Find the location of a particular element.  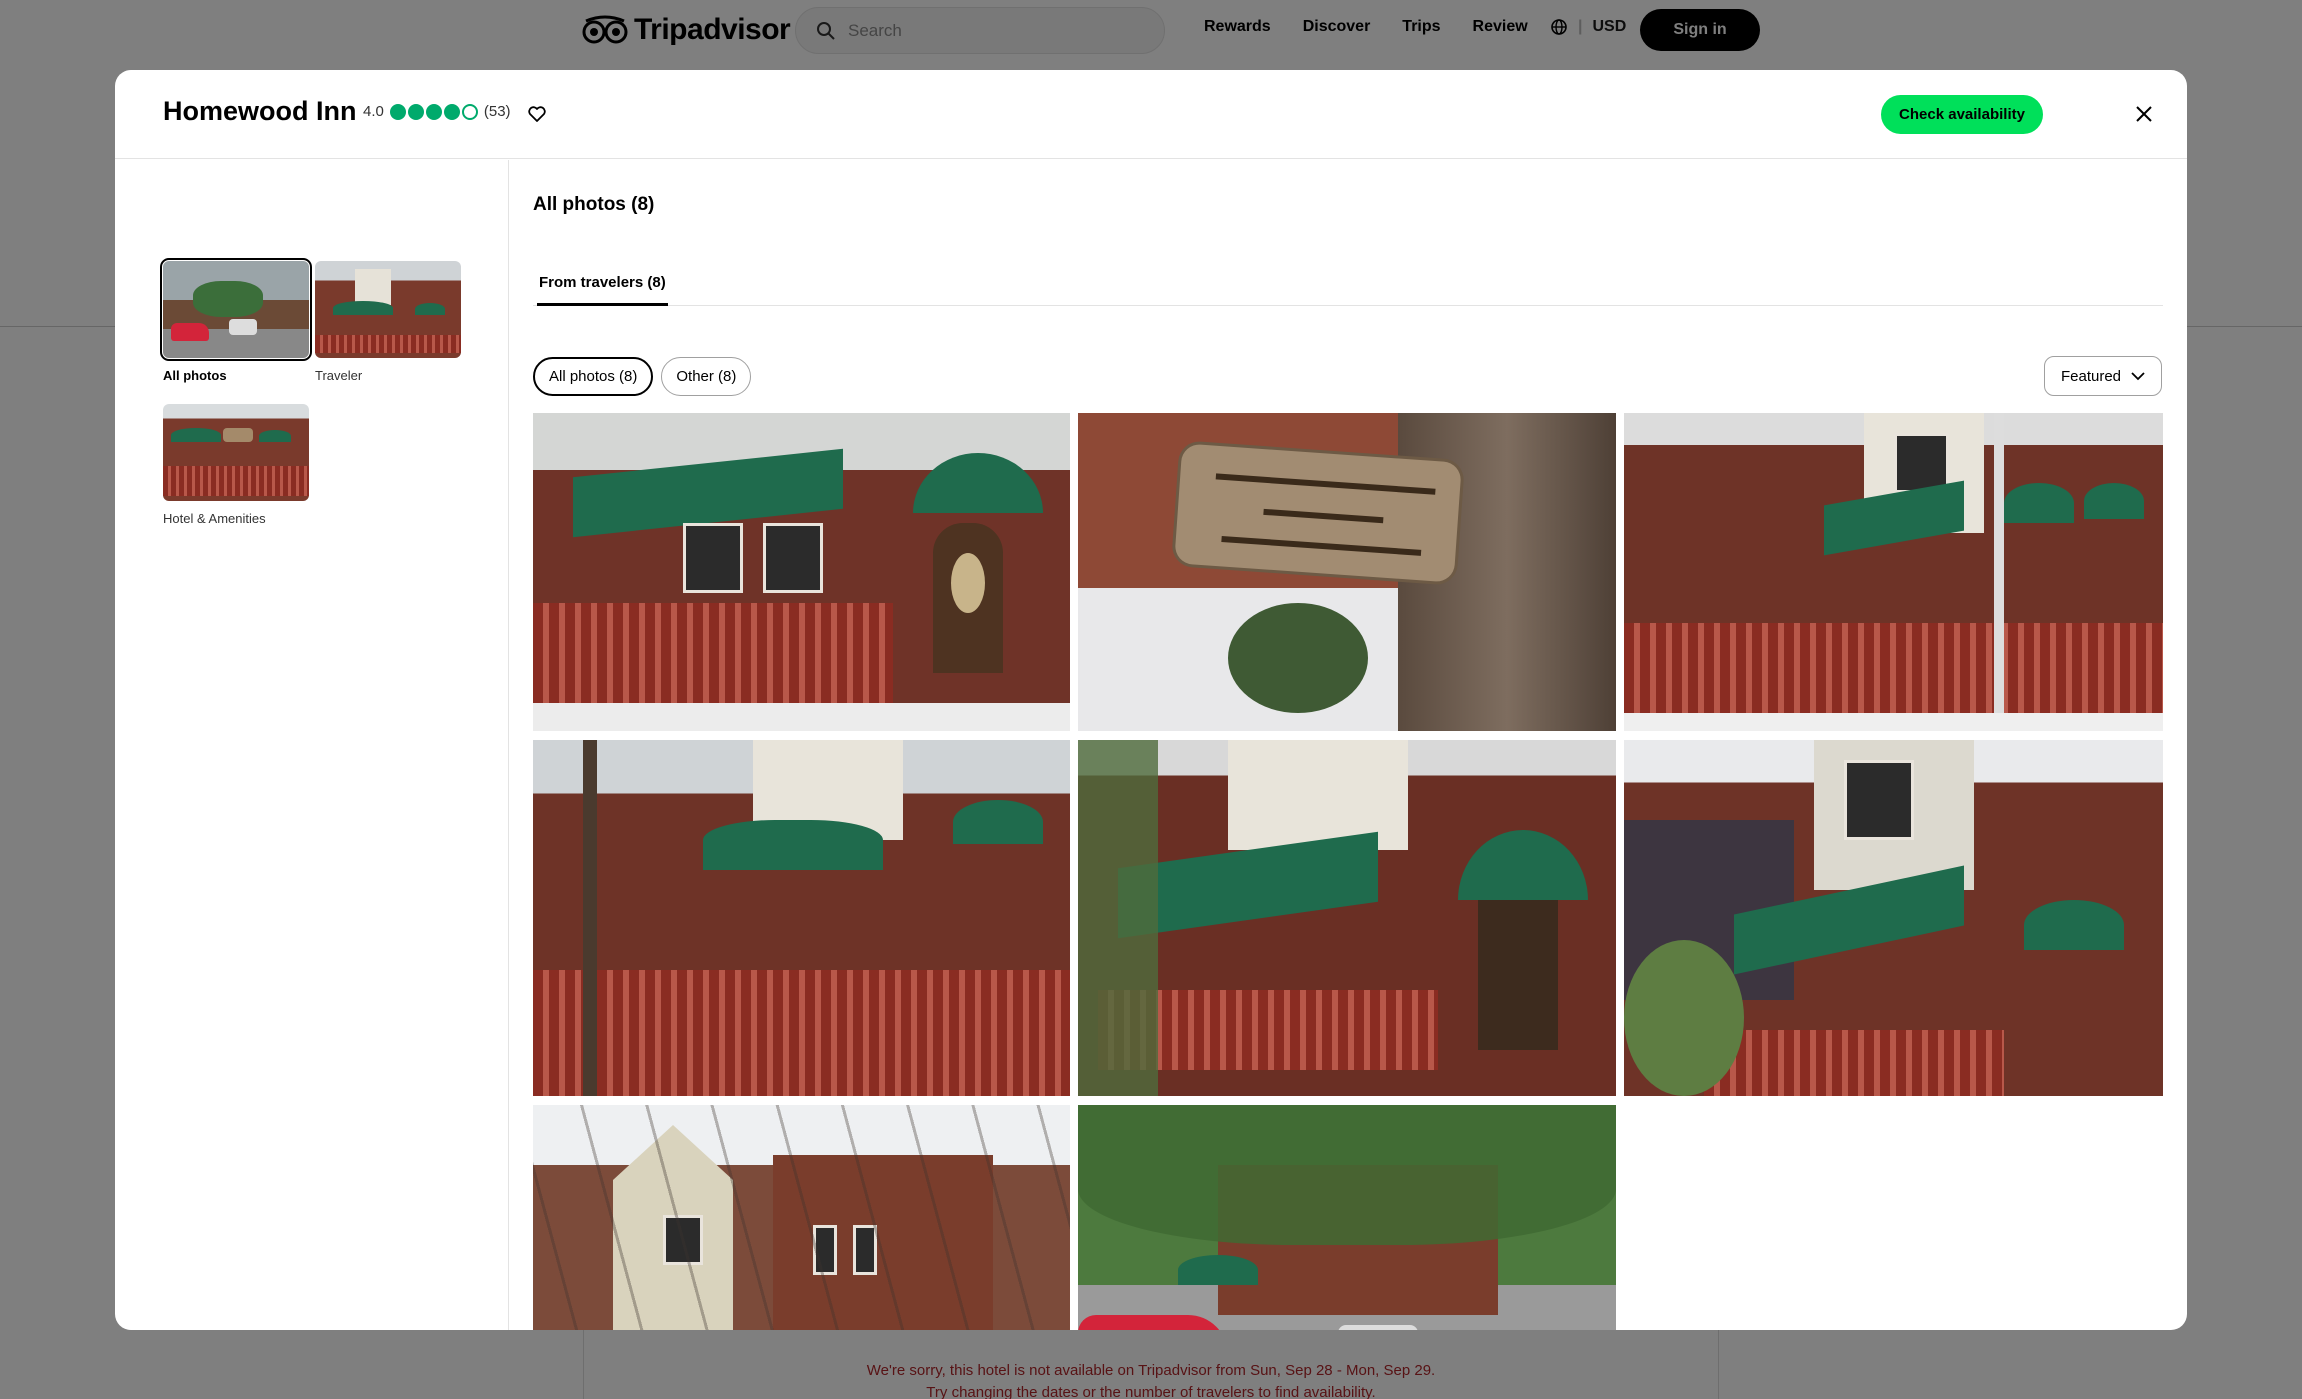

sort-dropdown: Featured is located at coordinates (2103, 376).